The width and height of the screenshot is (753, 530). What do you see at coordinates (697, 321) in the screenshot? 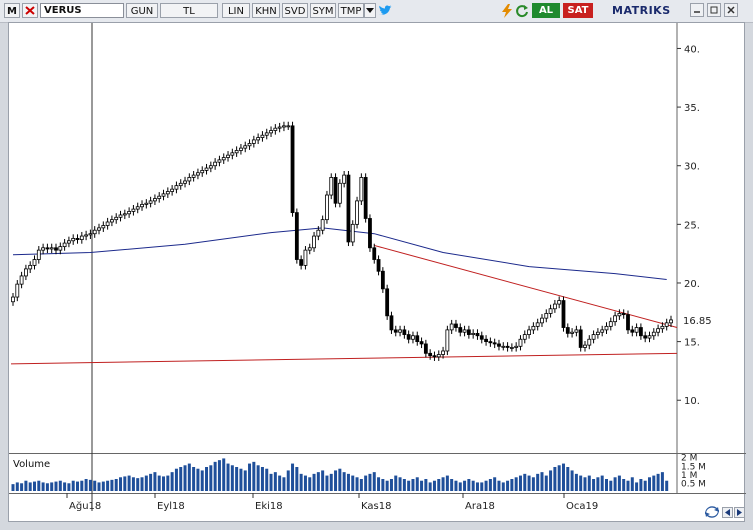
I see `last-price-label: 16.85` at bounding box center [697, 321].